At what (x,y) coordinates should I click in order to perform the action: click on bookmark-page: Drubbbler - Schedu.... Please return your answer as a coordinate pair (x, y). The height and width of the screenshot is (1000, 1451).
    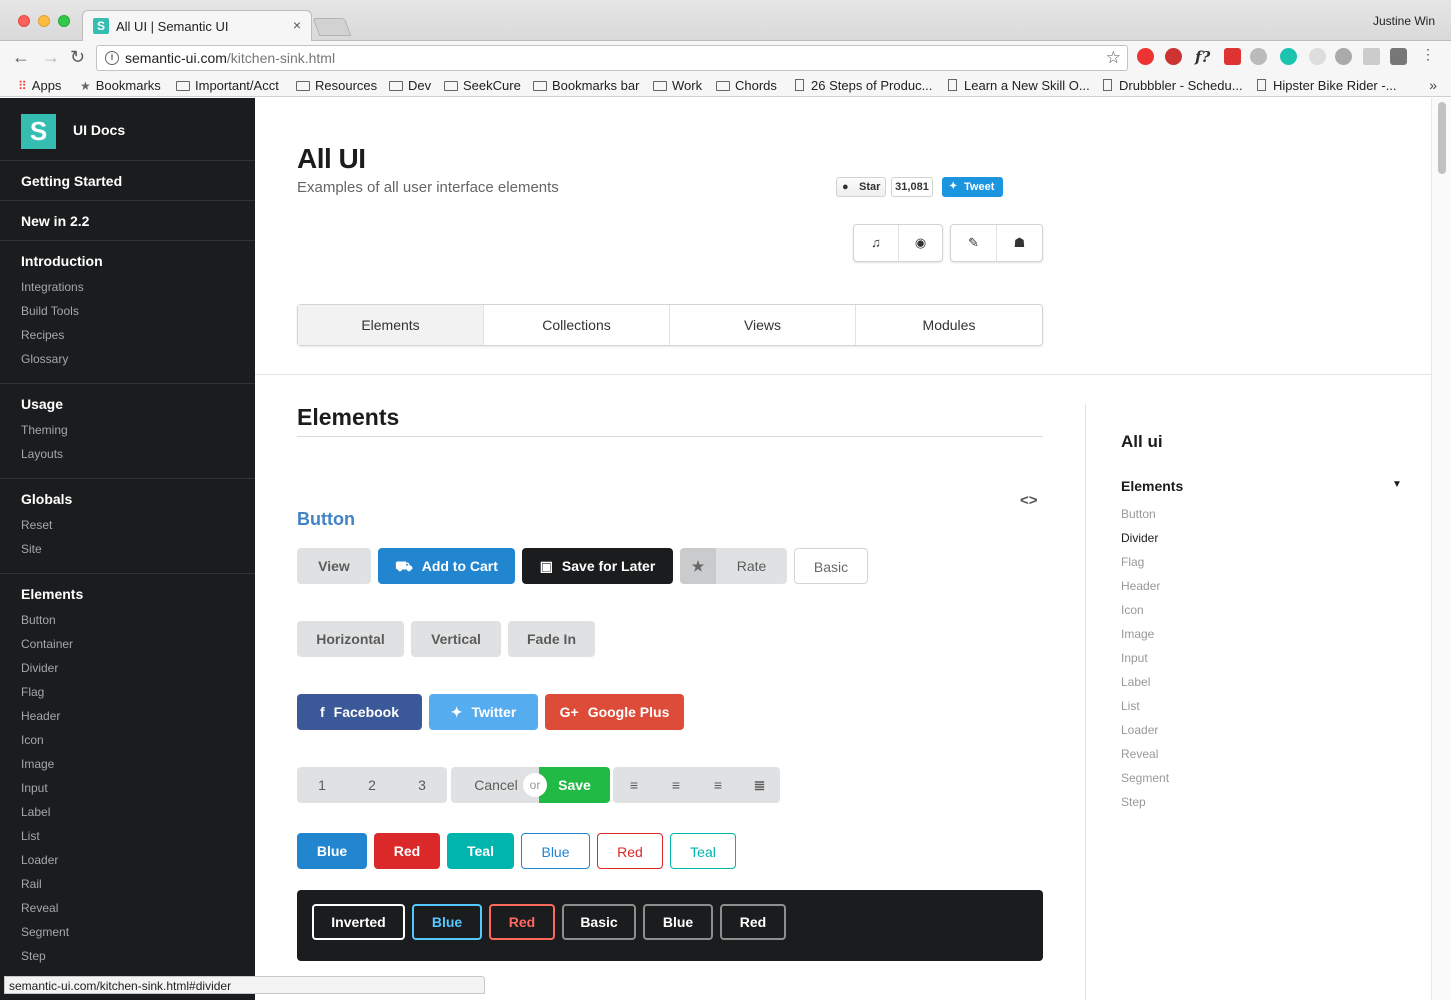
    Looking at the image, I should click on (1173, 85).